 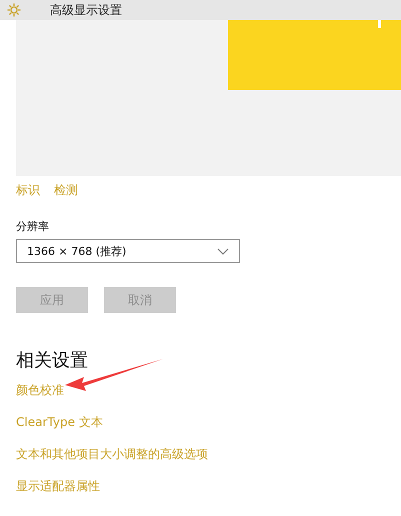 What do you see at coordinates (86, 10) in the screenshot?
I see `window-title: 高级显示设置` at bounding box center [86, 10].